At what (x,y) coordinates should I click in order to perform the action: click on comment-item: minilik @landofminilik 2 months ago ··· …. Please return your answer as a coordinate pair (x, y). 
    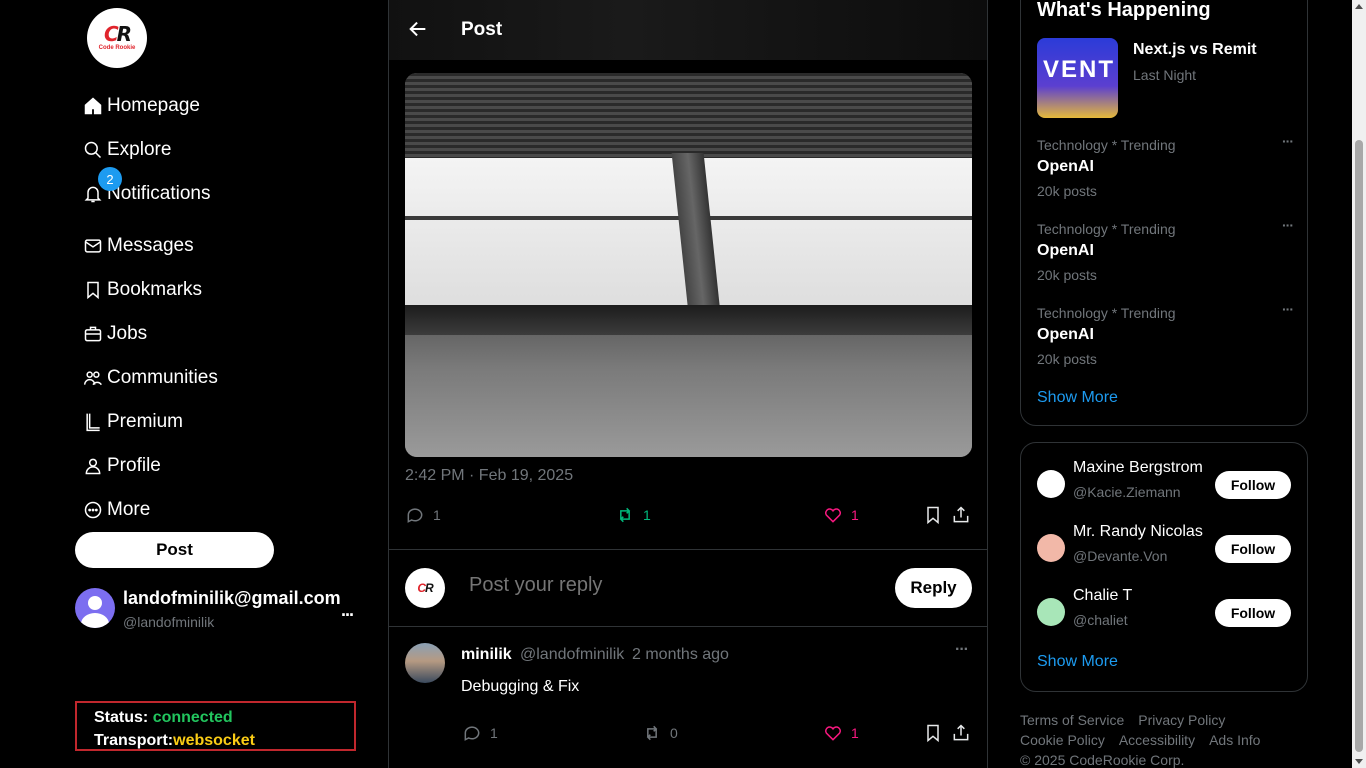
    Looking at the image, I should click on (688, 697).